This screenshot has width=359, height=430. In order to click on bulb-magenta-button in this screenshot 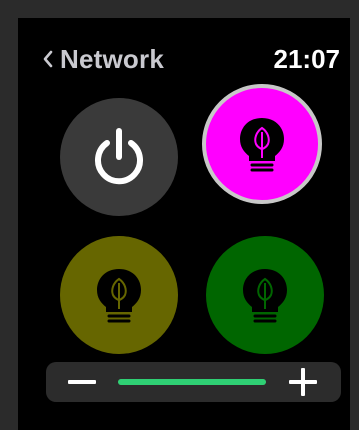, I will do `click(262, 144)`.